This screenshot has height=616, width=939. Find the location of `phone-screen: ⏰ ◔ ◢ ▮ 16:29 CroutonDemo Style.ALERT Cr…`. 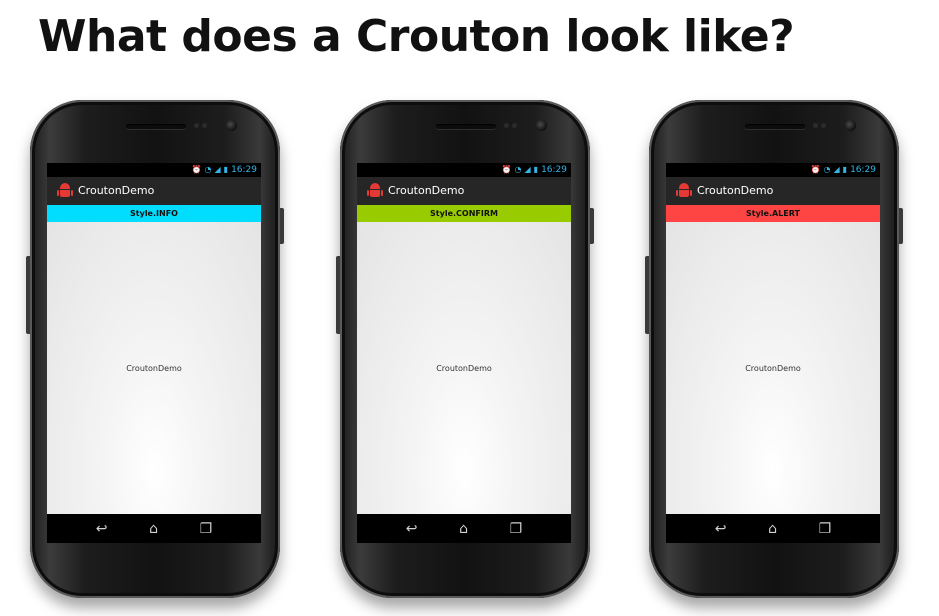

phone-screen: ⏰ ◔ ◢ ▮ 16:29 CroutonDemo Style.ALERT Cr… is located at coordinates (773, 353).